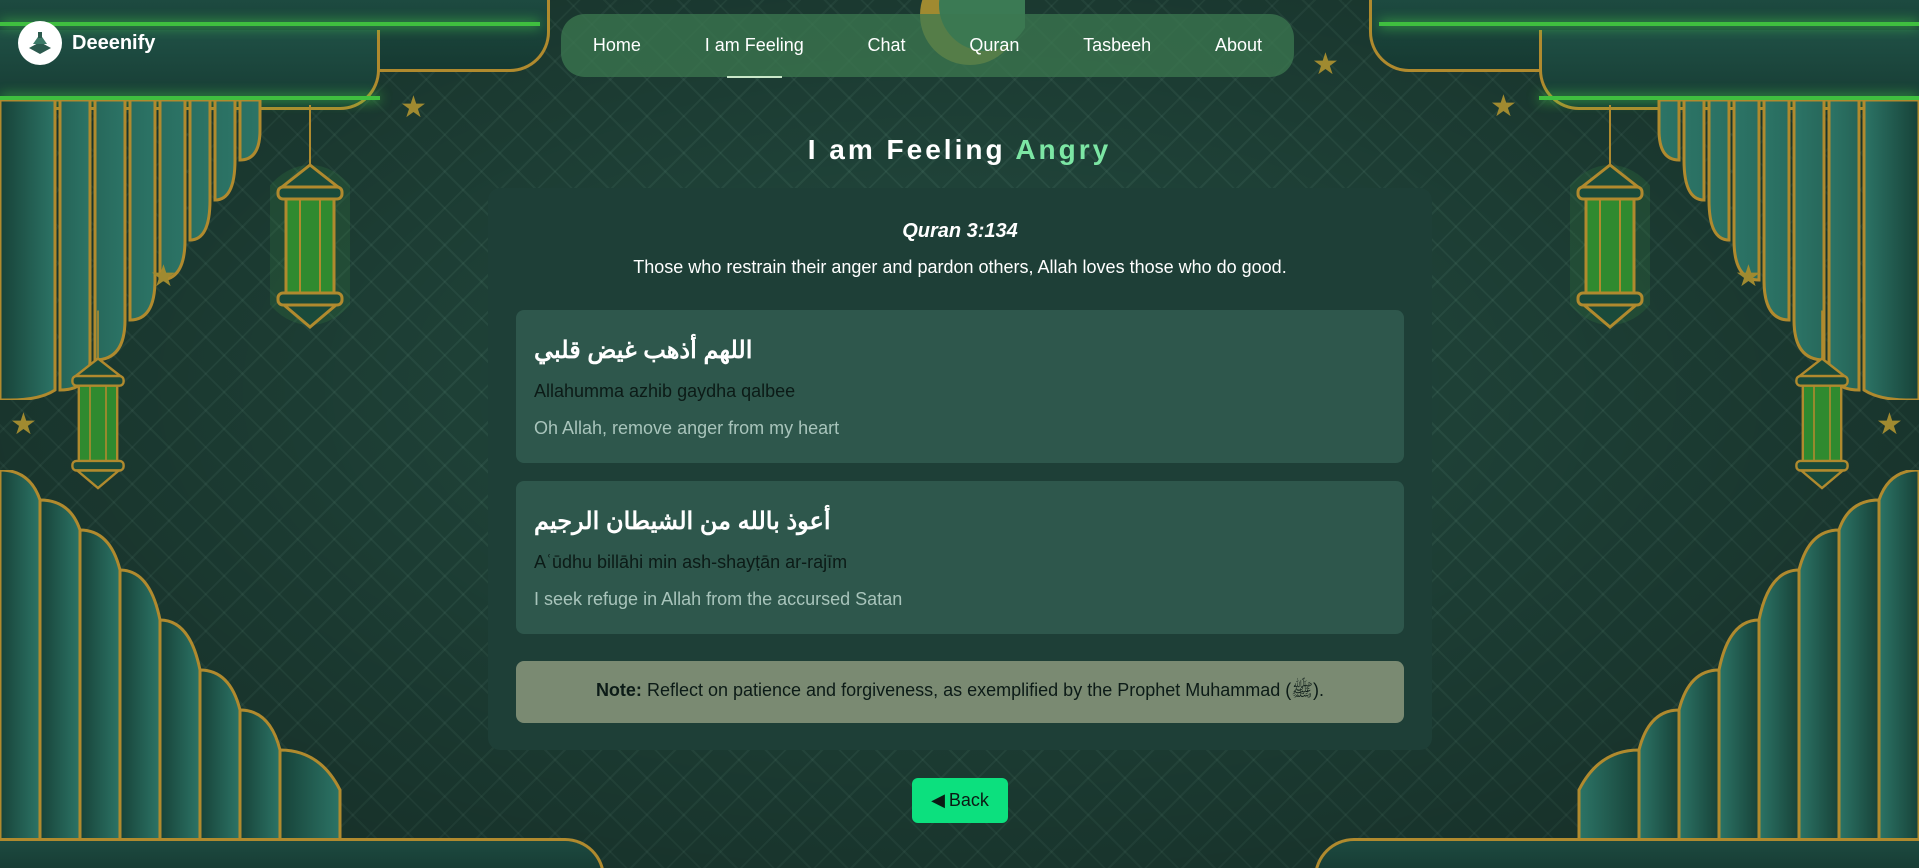  Describe the element at coordinates (302, 853) in the screenshot. I see `bottom-arch-left` at that location.